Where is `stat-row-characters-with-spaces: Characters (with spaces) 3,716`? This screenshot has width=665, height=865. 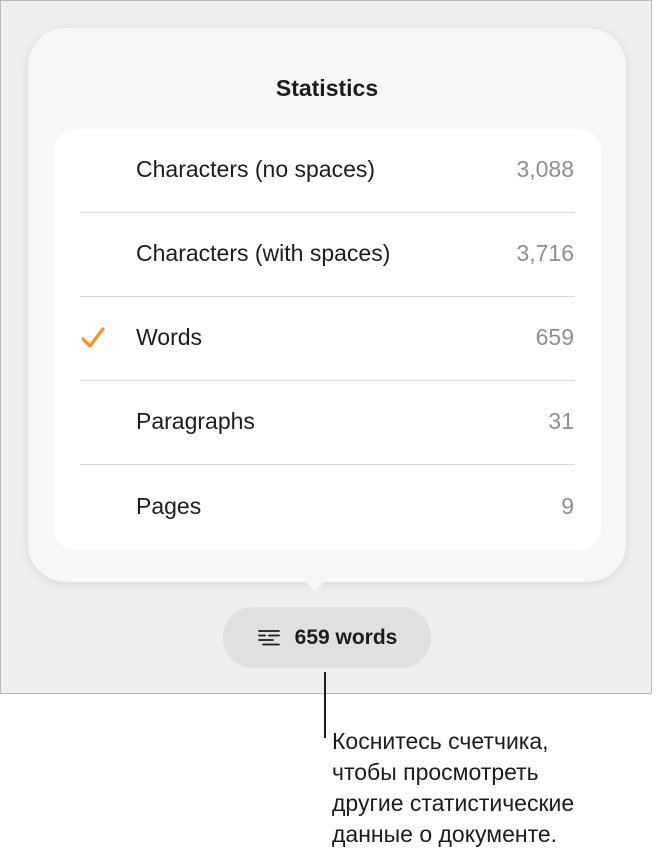 stat-row-characters-with-spaces: Characters (with spaces) 3,716 is located at coordinates (327, 255).